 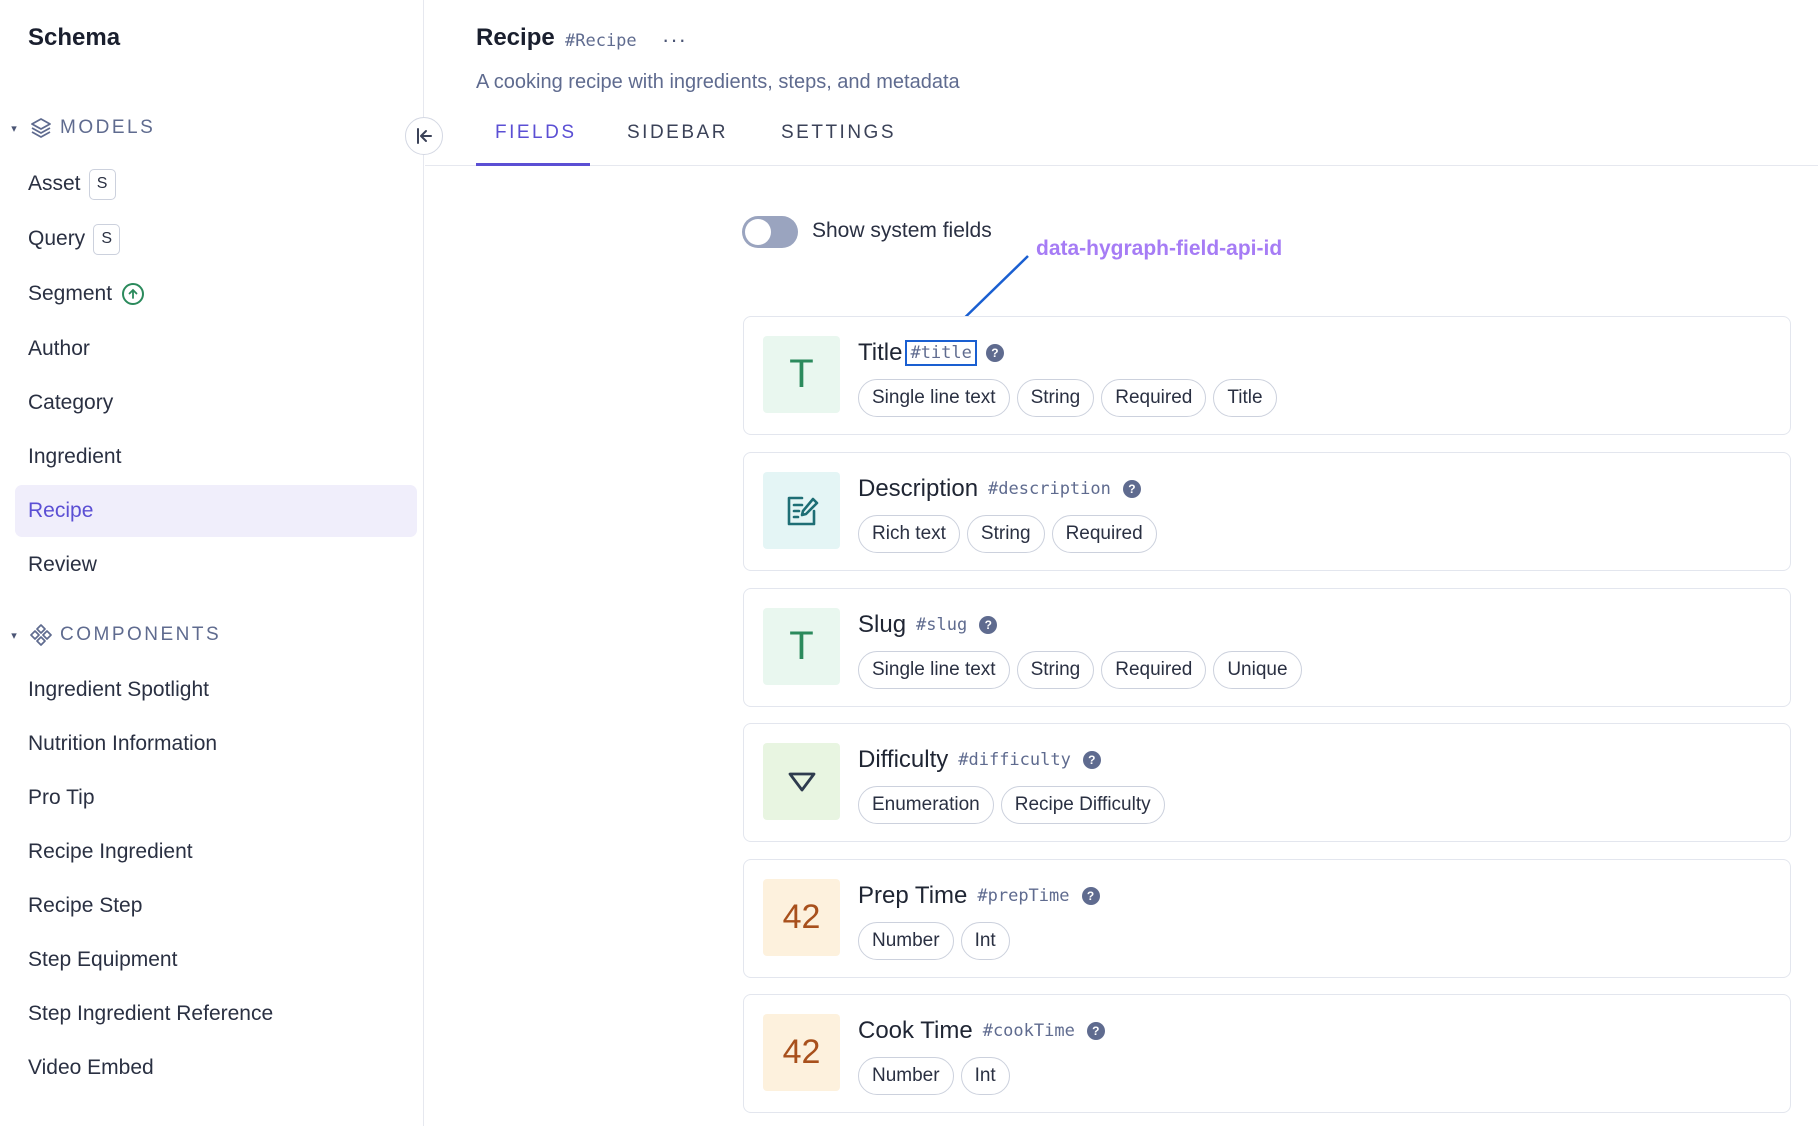 What do you see at coordinates (216, 239) in the screenshot?
I see `sidebar-item-query: Query S` at bounding box center [216, 239].